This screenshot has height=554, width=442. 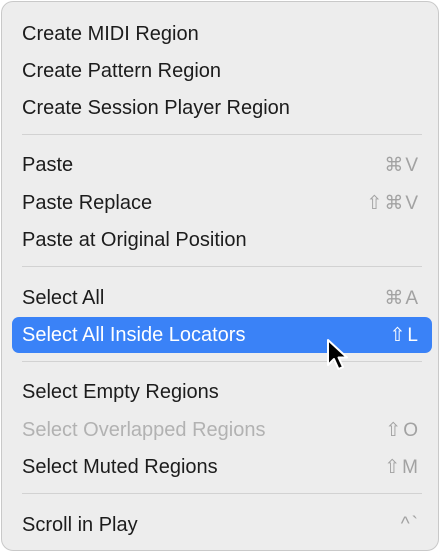 I want to click on menu-item-create-midi-region: Create MIDI Region, so click(x=222, y=34).